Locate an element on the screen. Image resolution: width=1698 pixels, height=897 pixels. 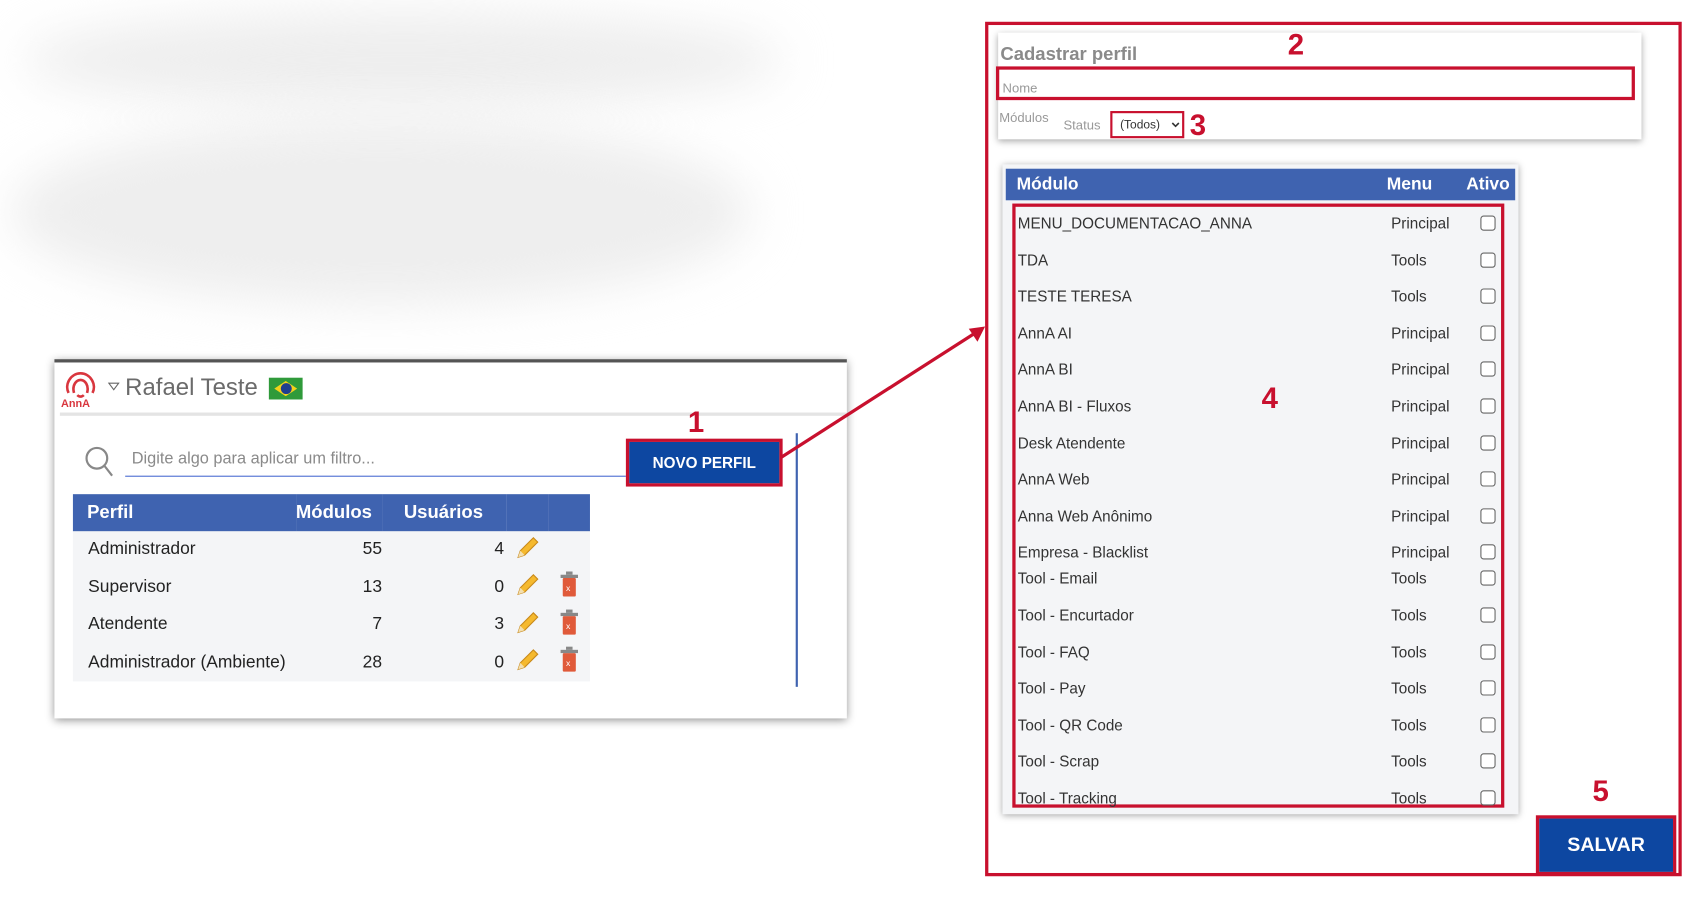
search-underline is located at coordinates (375, 476).